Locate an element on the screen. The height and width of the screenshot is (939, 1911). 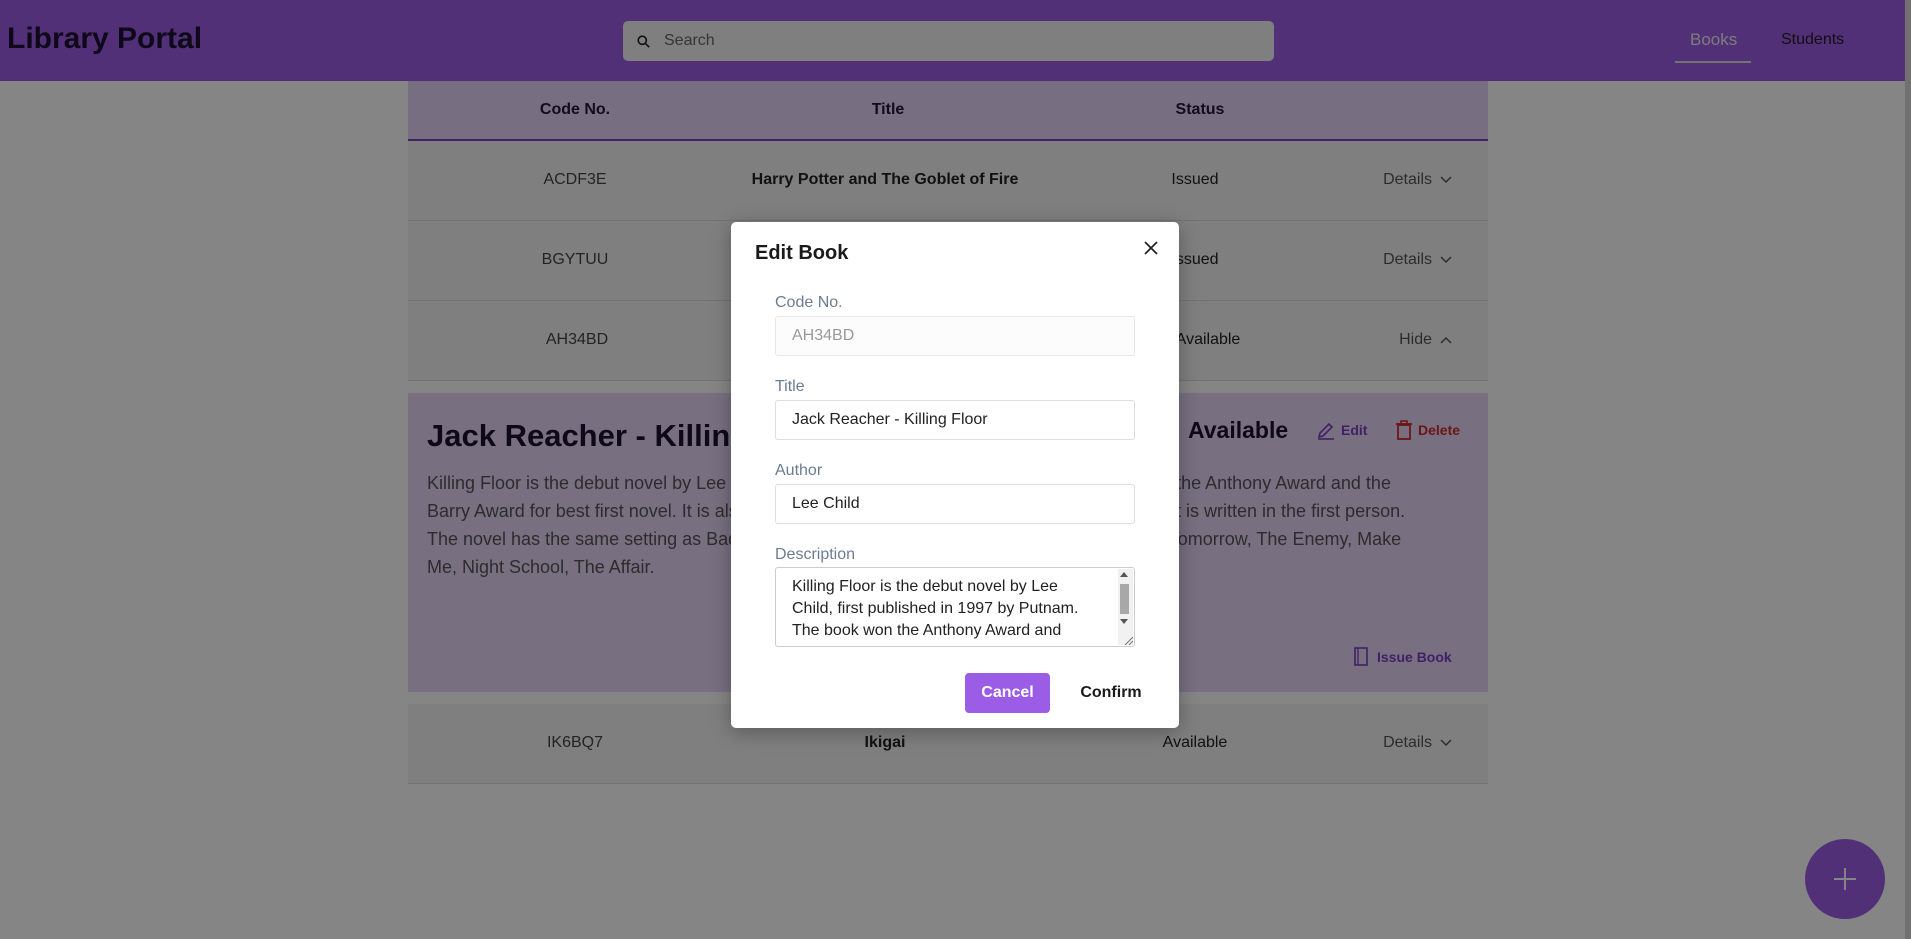
title-label: Title is located at coordinates (790, 386).